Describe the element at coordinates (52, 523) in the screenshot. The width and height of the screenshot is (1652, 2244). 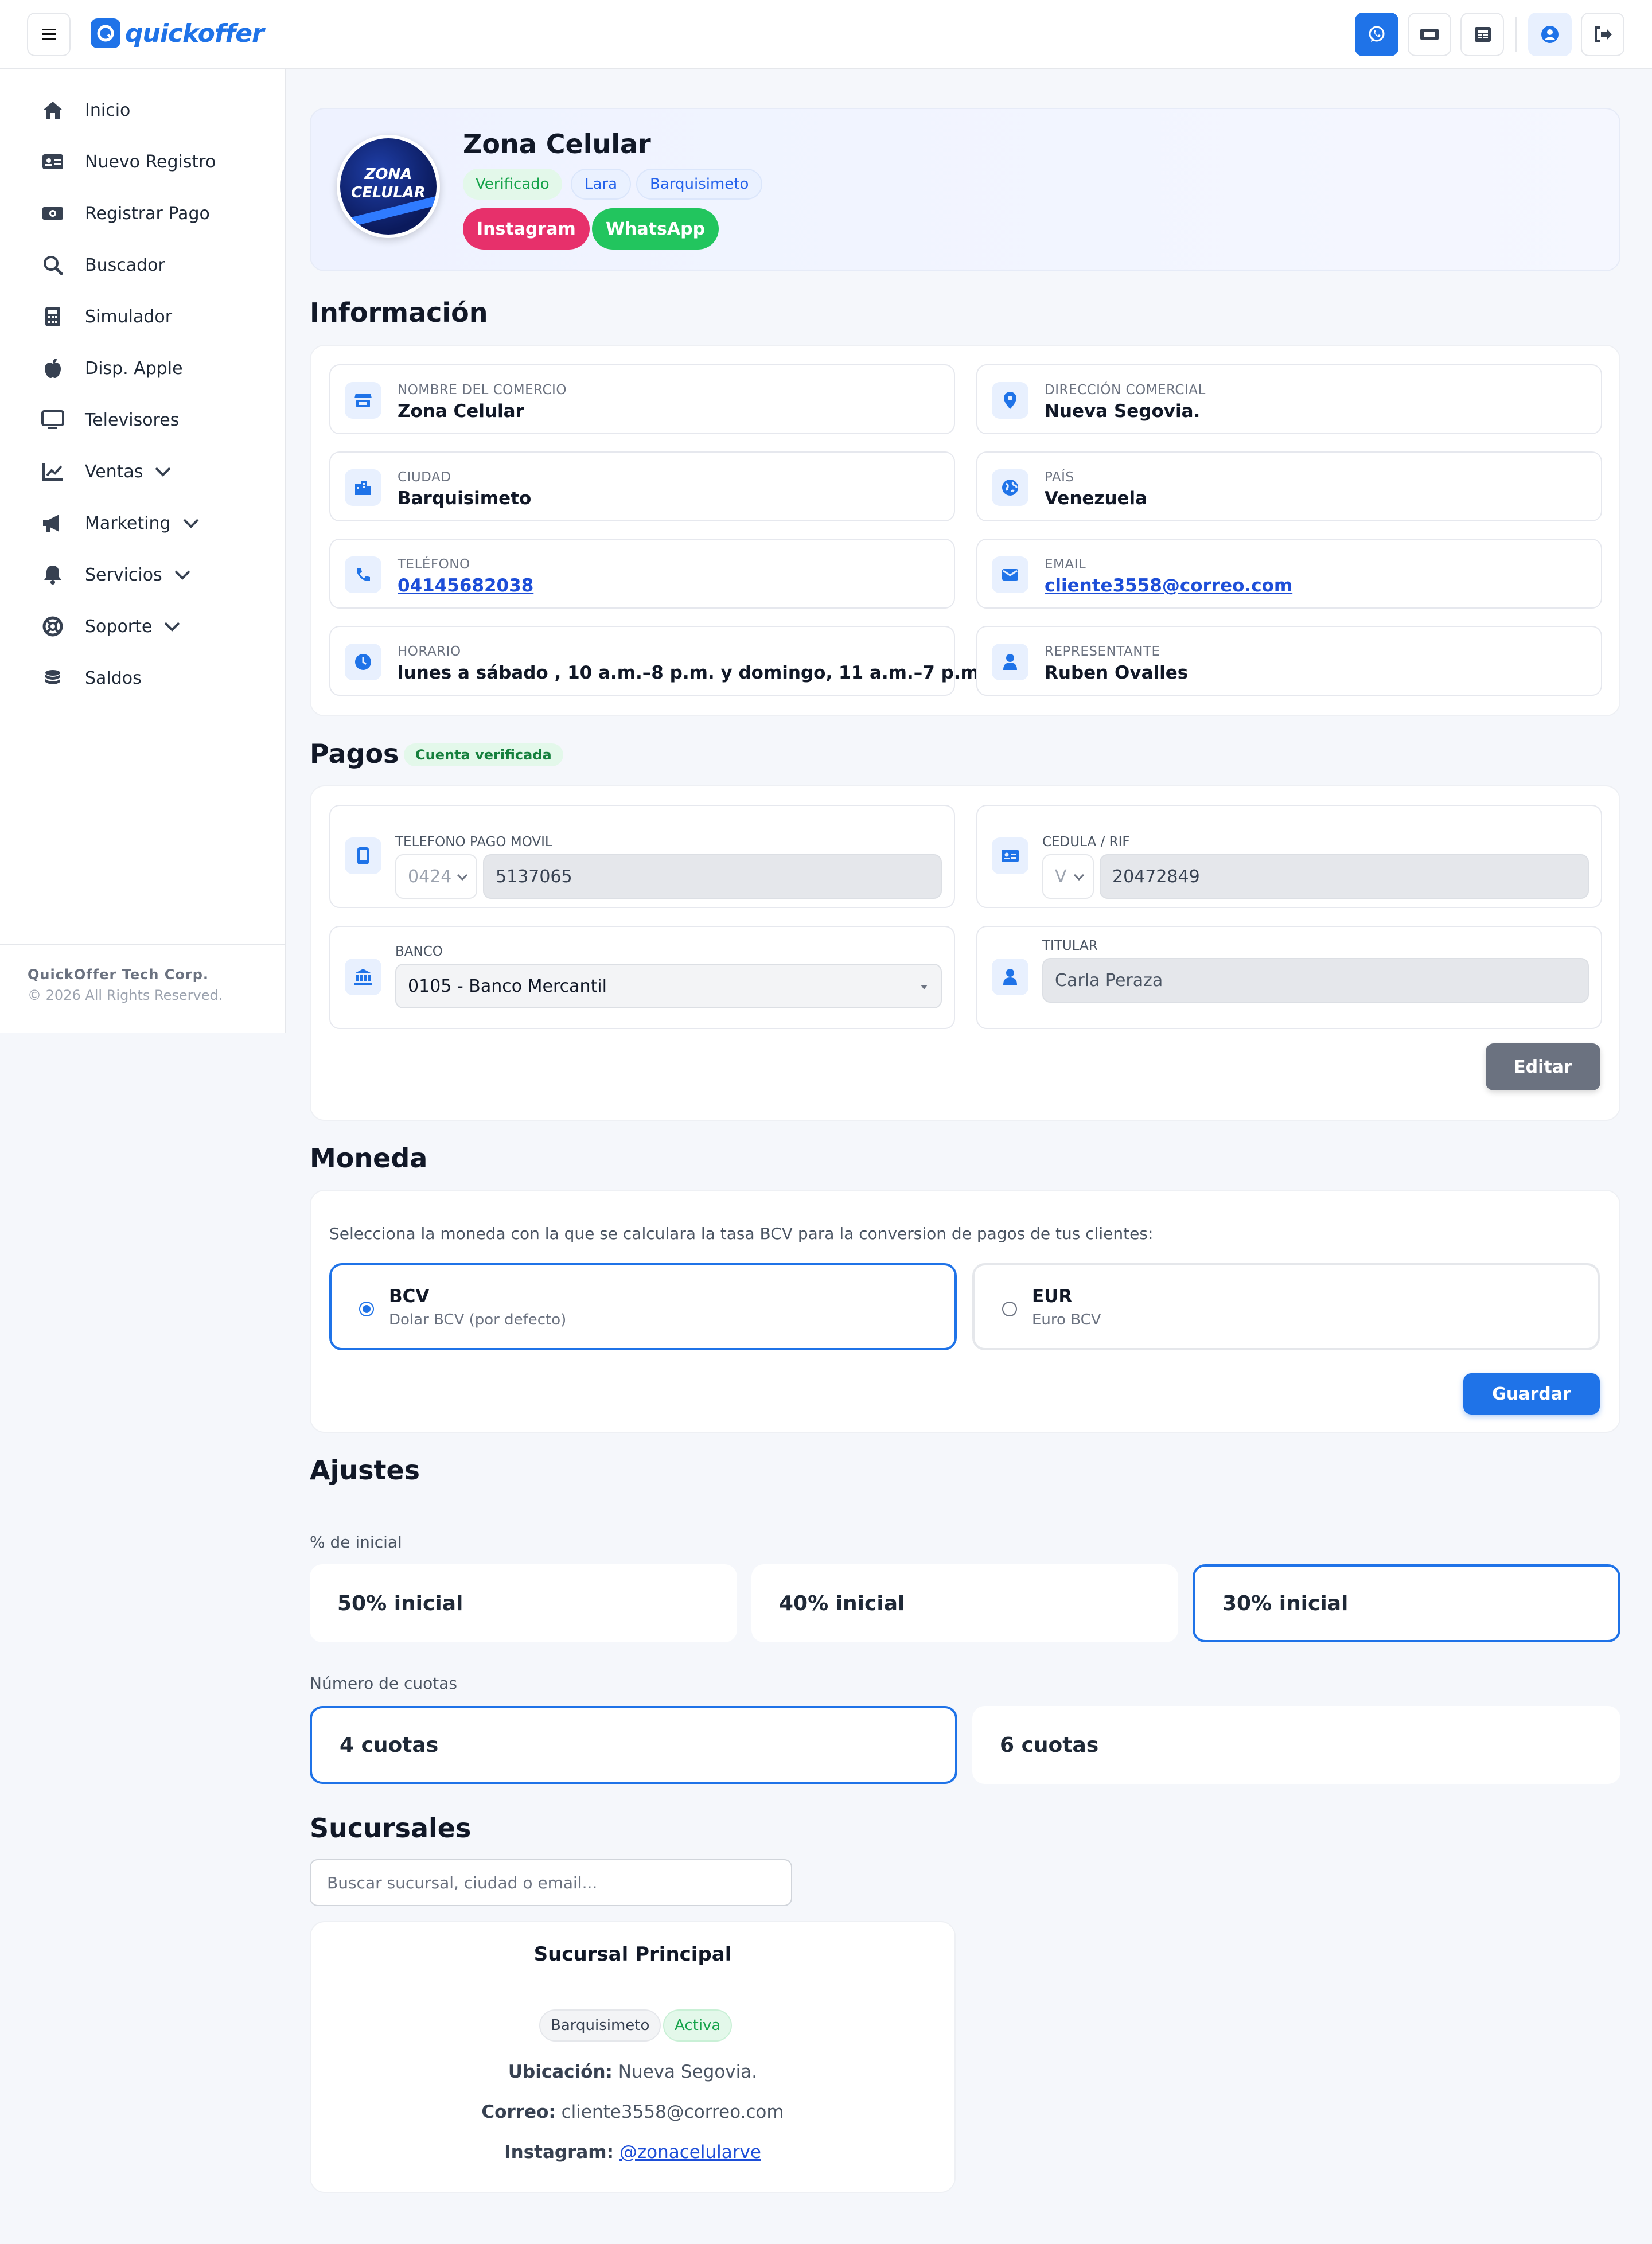
I see `megaphone-icon` at that location.